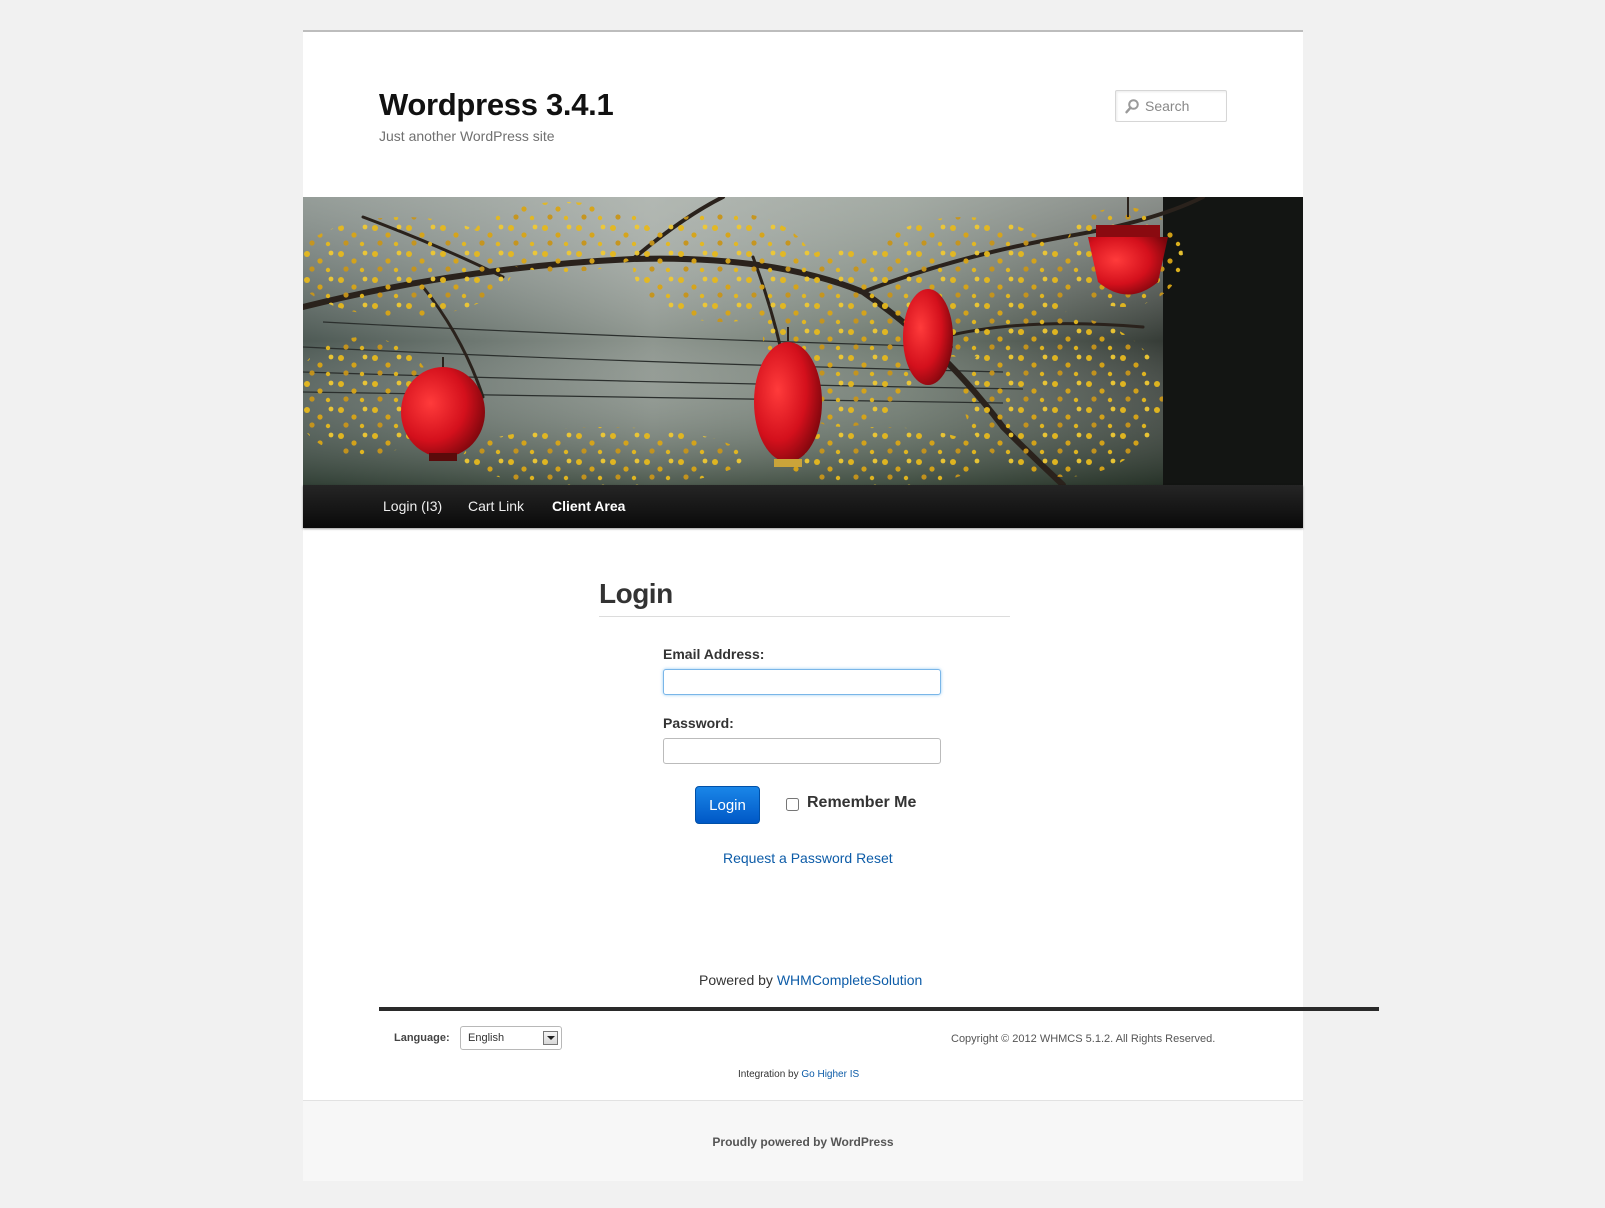 The image size is (1605, 1208). Describe the element at coordinates (588, 506) in the screenshot. I see `nav-item-client-area: Client Area` at that location.